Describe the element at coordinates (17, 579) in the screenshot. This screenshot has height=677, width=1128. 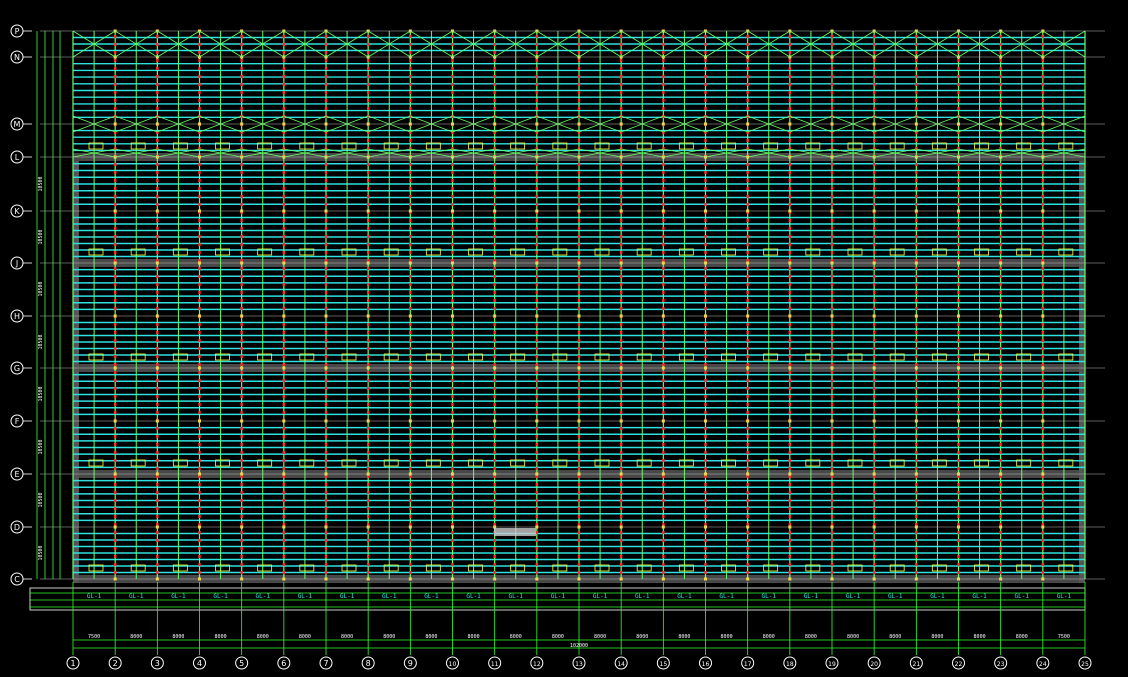
I see `row-axis-label: C` at that location.